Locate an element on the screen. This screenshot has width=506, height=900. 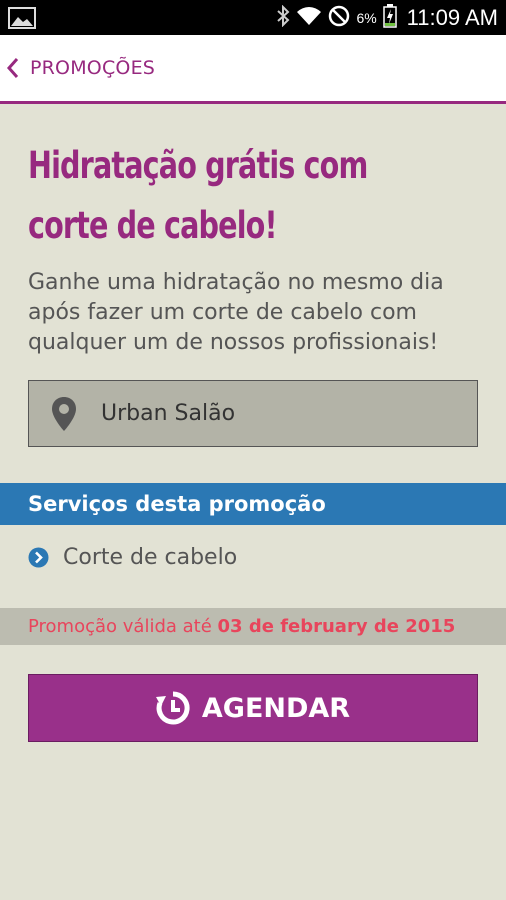
map-pin-icon is located at coordinates (64, 414).